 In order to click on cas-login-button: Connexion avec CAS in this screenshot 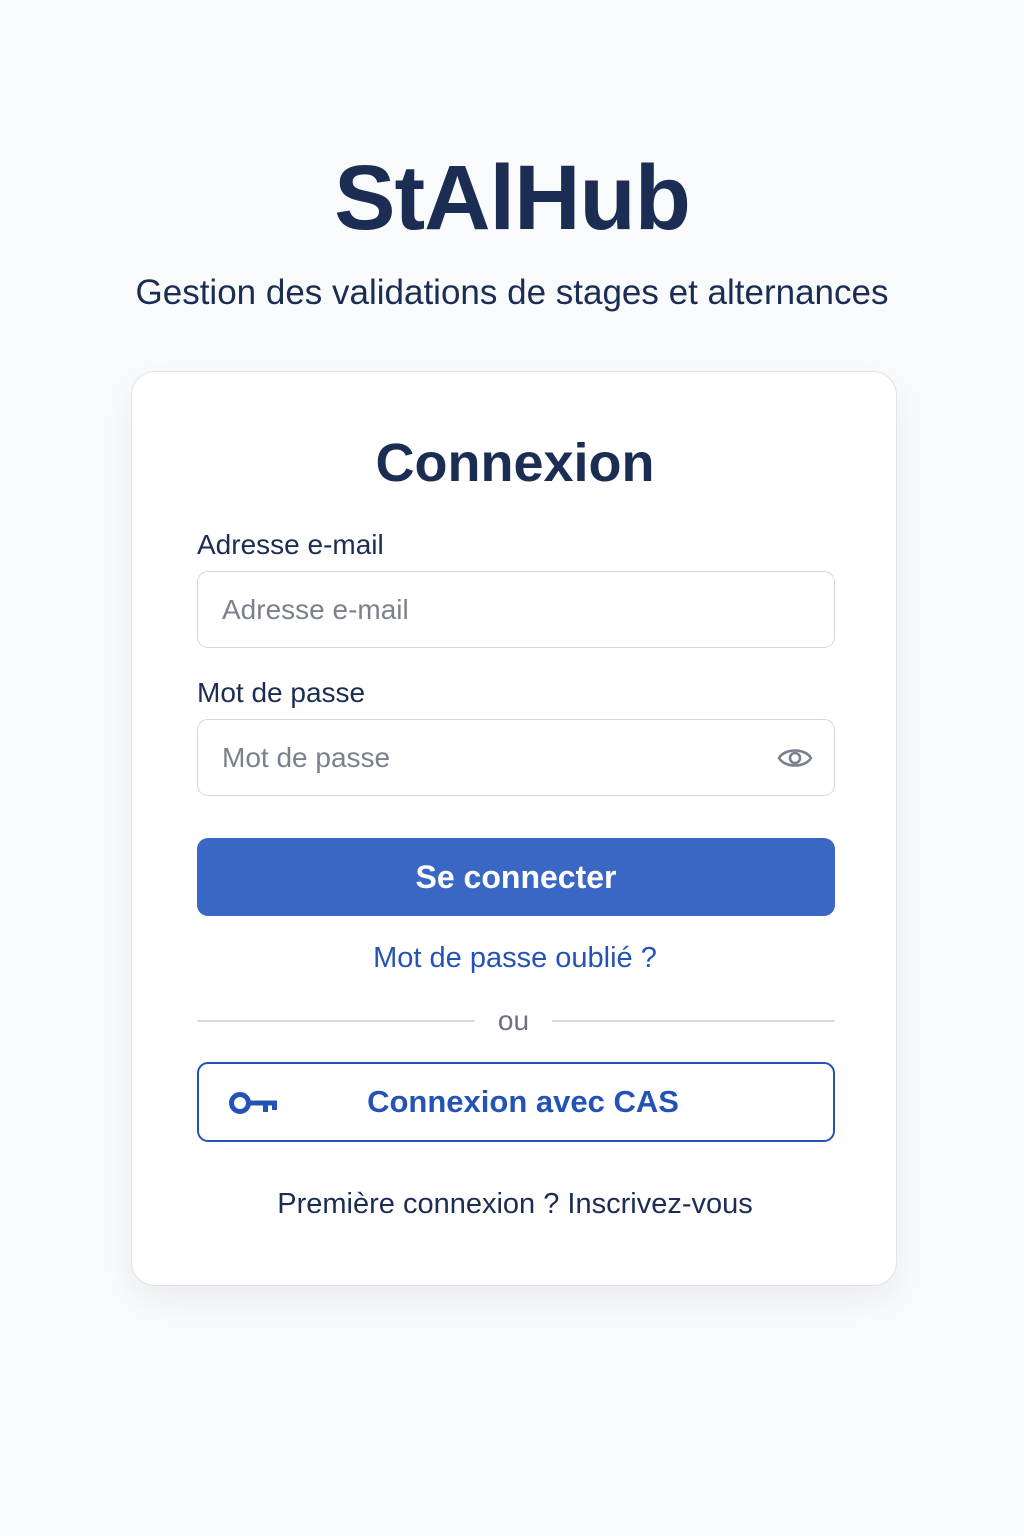, I will do `click(516, 1102)`.